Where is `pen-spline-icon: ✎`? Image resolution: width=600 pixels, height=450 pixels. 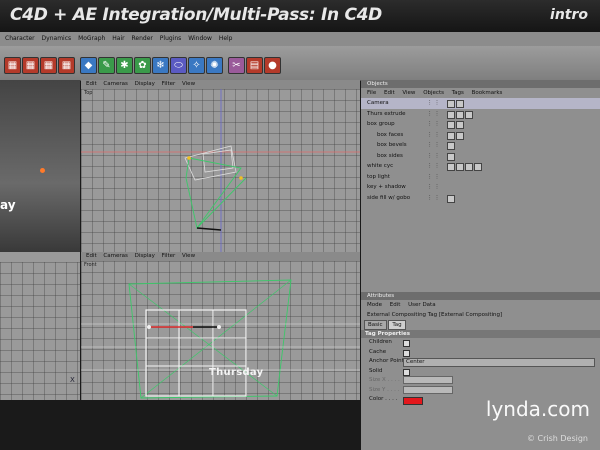
pen-spline-icon: ✎ is located at coordinates (106, 65).